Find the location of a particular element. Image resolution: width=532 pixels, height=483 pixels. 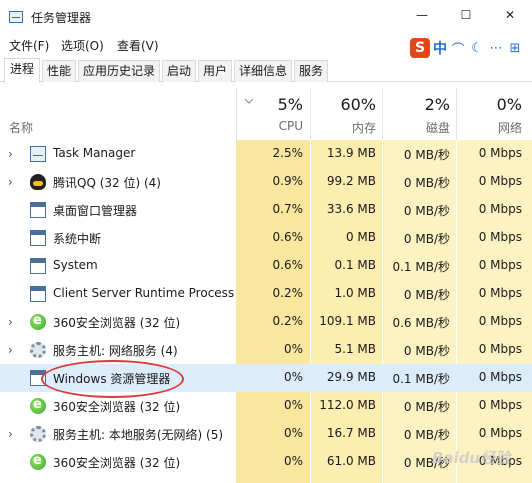

close-button: ✕ is located at coordinates (510, 16).